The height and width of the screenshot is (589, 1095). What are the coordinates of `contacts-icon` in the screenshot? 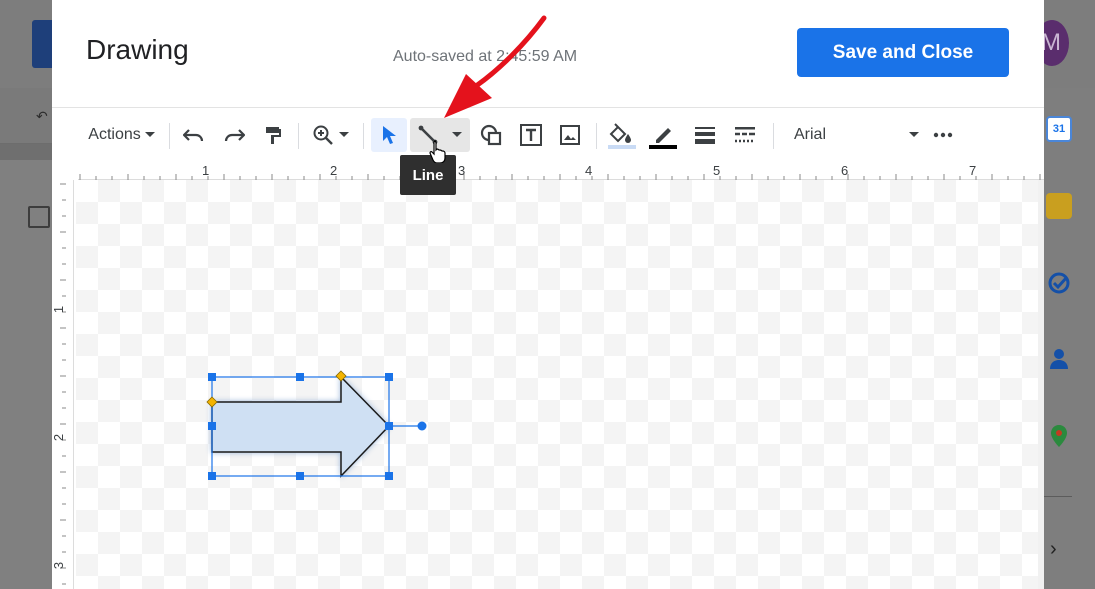 It's located at (1059, 358).